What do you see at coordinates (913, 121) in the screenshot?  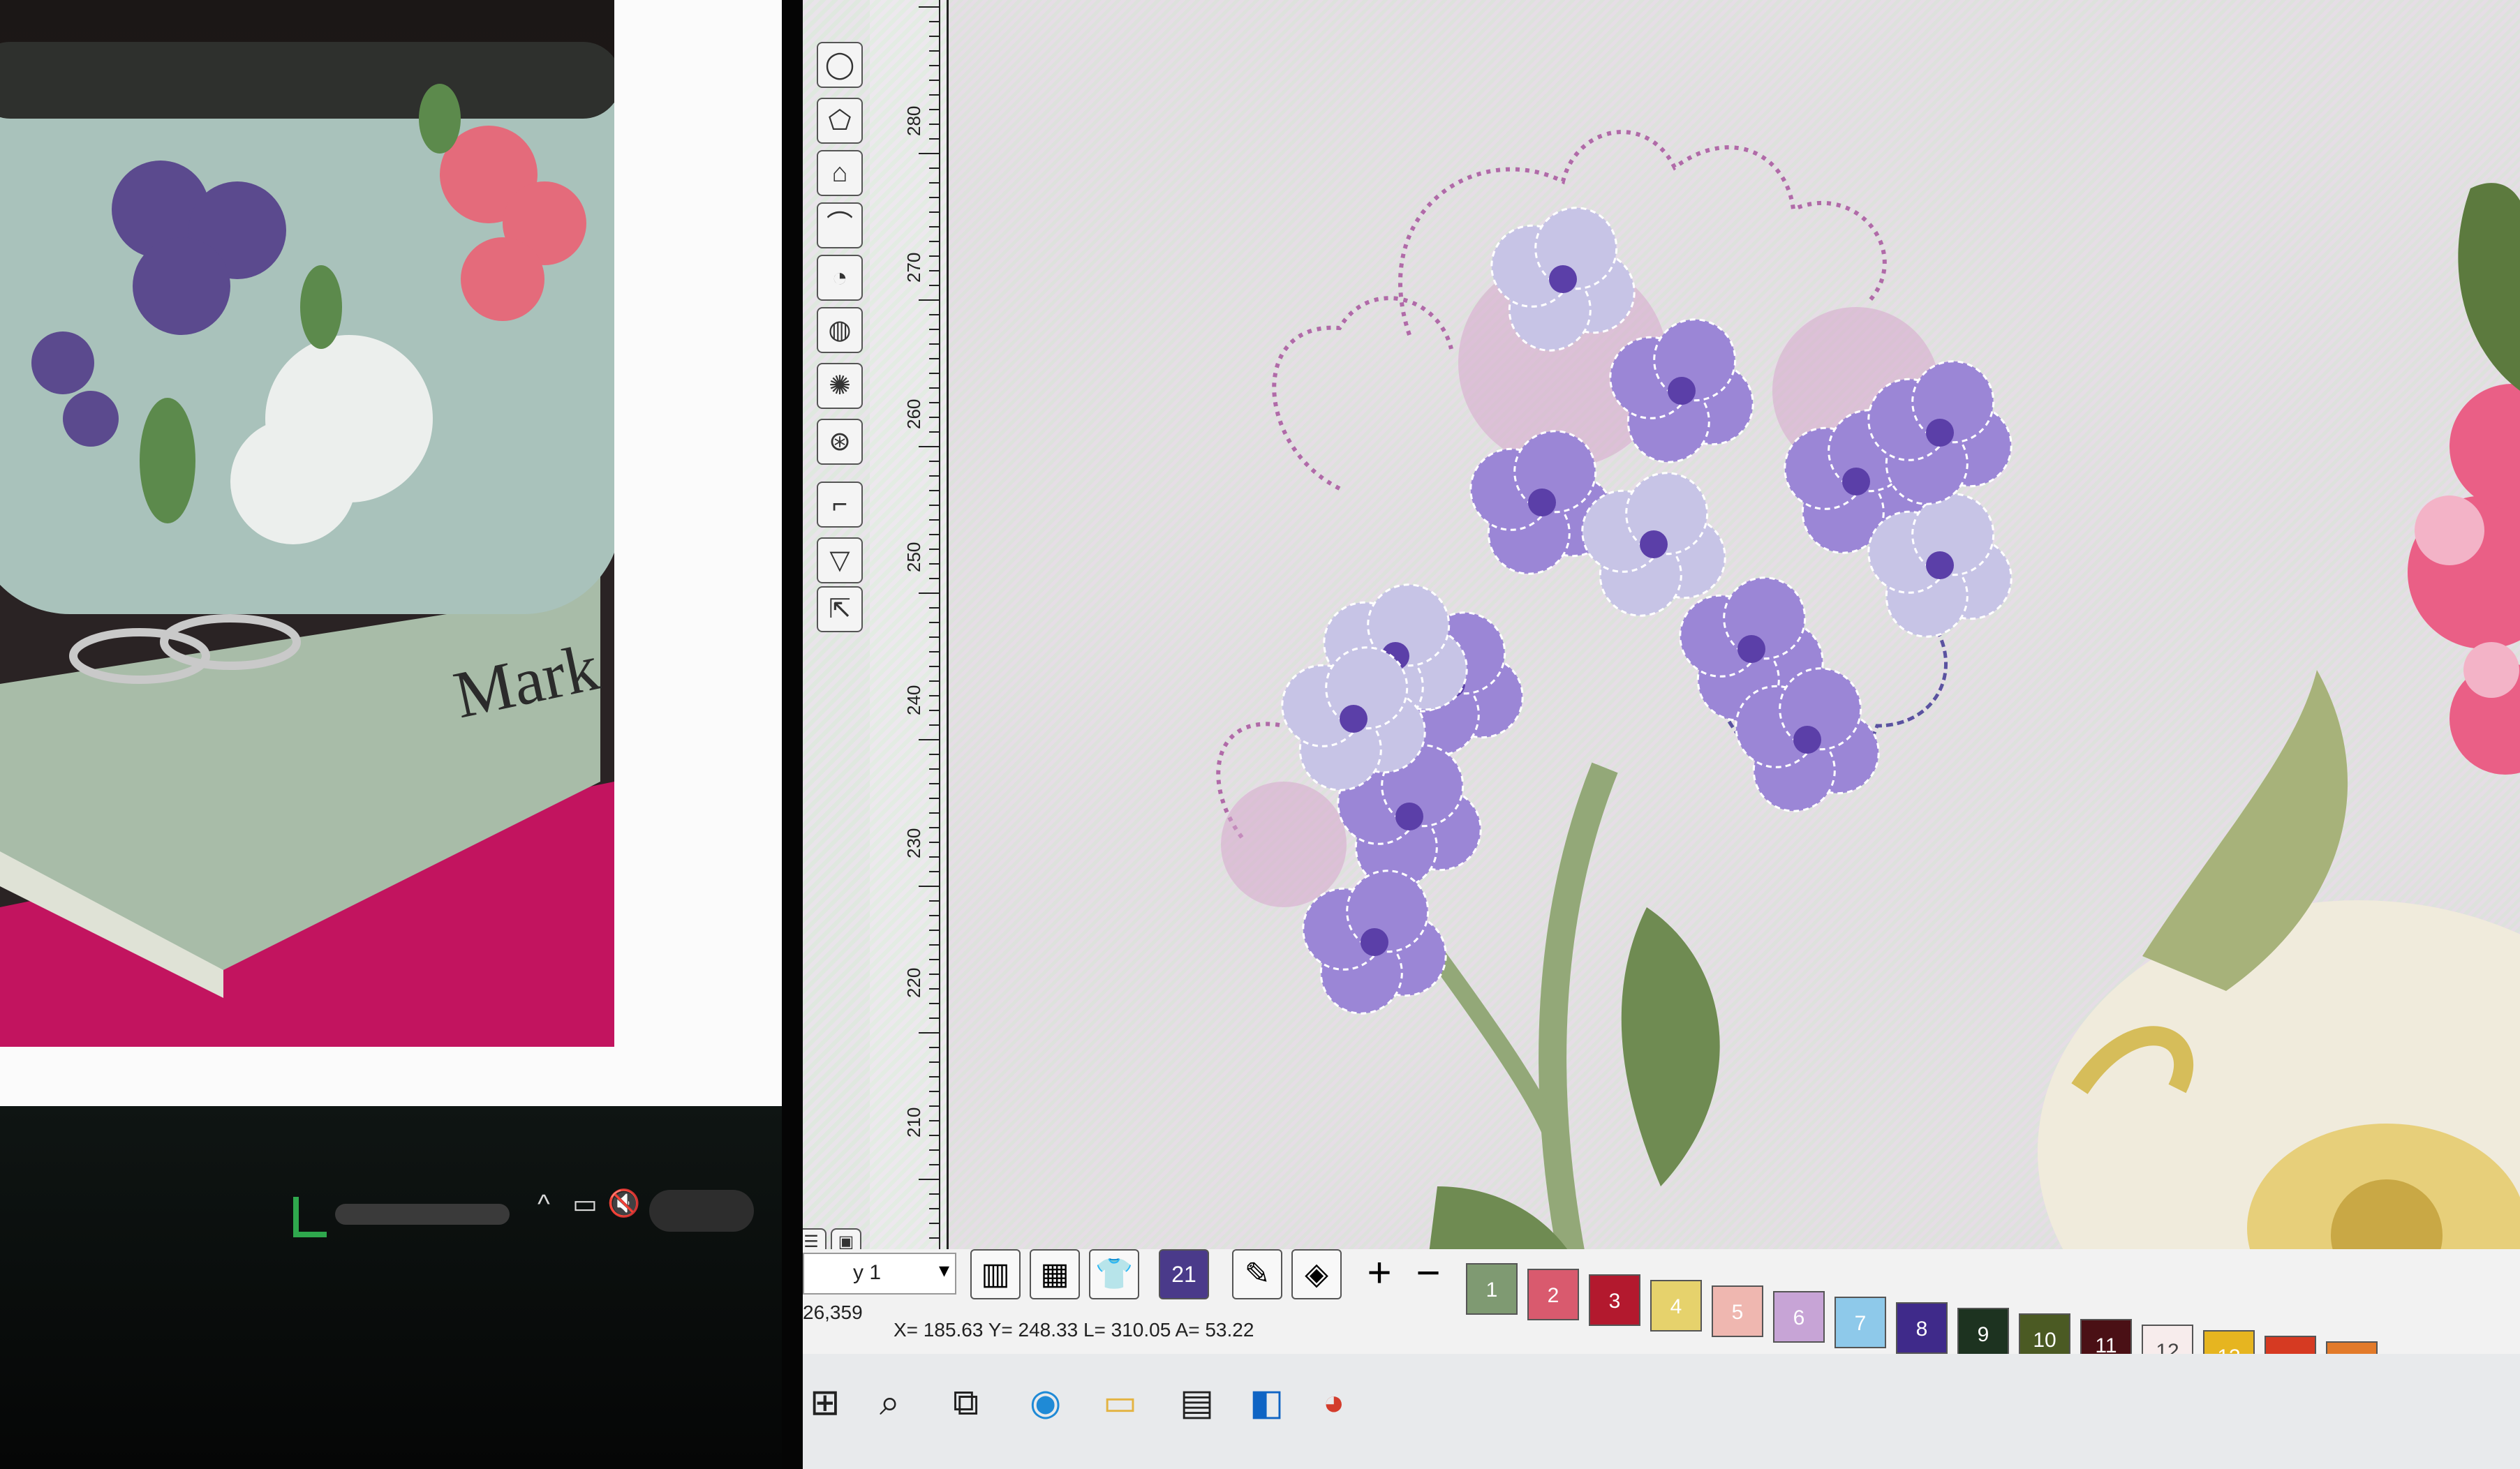 I see `ruler-label-280: 280` at bounding box center [913, 121].